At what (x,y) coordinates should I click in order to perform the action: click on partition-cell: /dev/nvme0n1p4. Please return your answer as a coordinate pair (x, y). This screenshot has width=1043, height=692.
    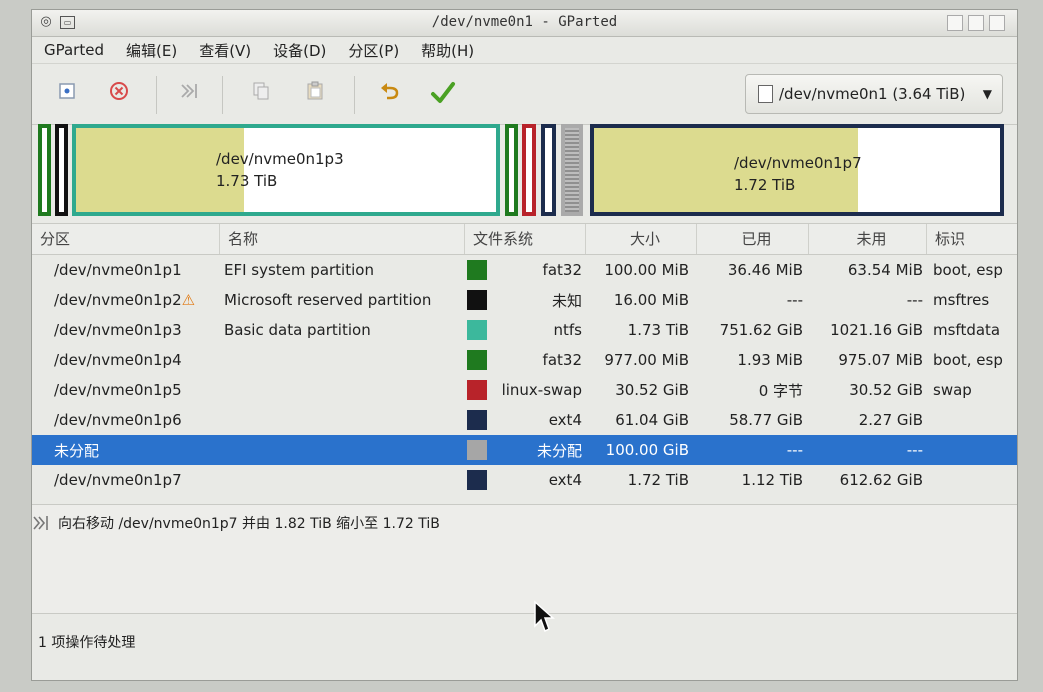
    Looking at the image, I should click on (126, 360).